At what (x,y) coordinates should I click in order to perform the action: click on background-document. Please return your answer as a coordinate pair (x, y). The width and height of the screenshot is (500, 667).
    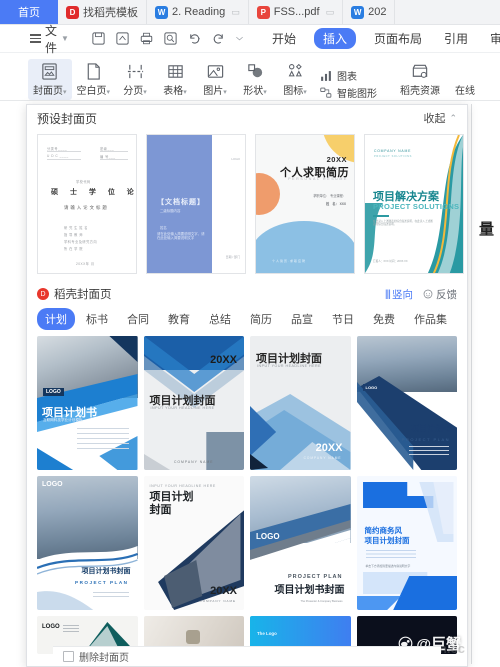
    Looking at the image, I should click on (484, 385).